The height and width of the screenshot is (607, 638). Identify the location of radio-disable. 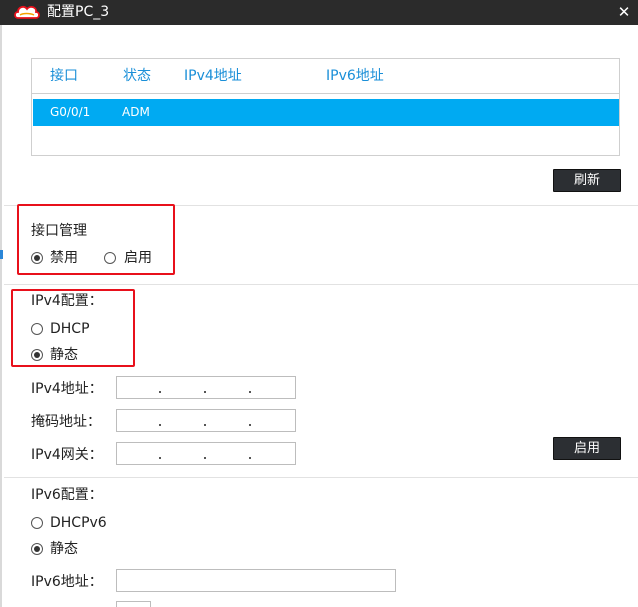
(37, 258).